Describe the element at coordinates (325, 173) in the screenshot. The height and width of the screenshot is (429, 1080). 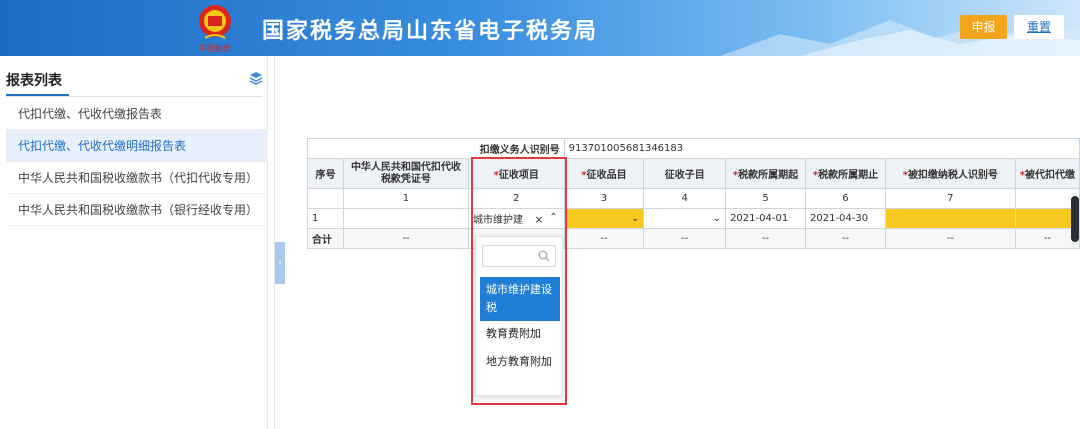
I see `col-header-seq: 序号` at that location.